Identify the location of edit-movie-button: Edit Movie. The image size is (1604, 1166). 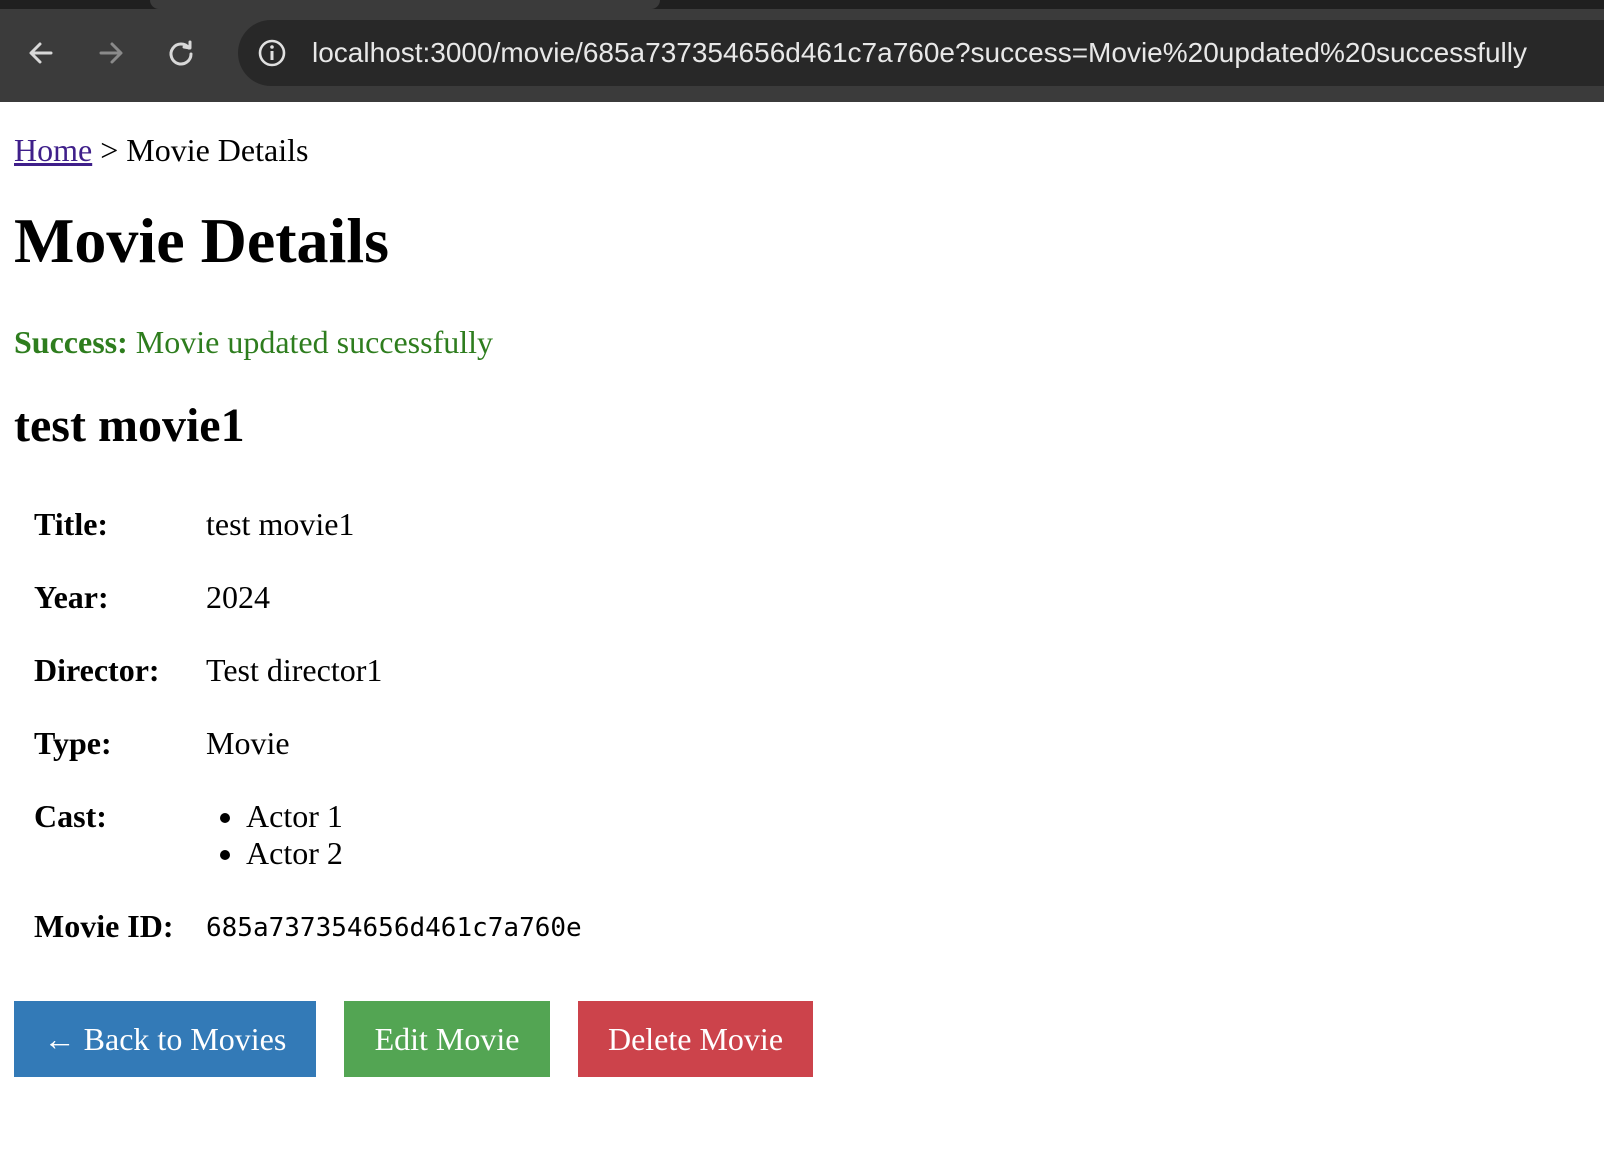
(447, 1039).